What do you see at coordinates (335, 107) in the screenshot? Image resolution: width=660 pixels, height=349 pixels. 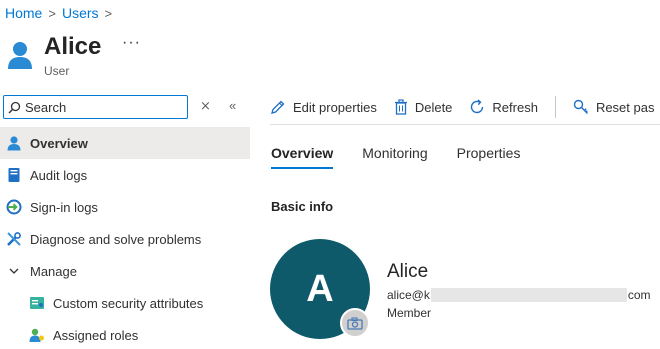 I see `edit-properties-label: Edit properties` at bounding box center [335, 107].